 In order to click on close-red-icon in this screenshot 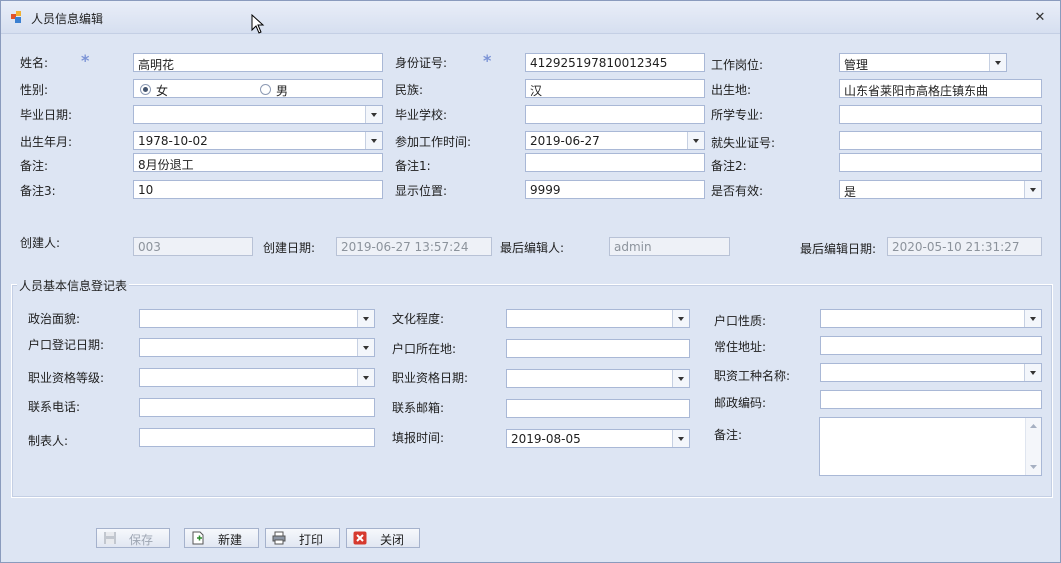, I will do `click(360, 538)`.